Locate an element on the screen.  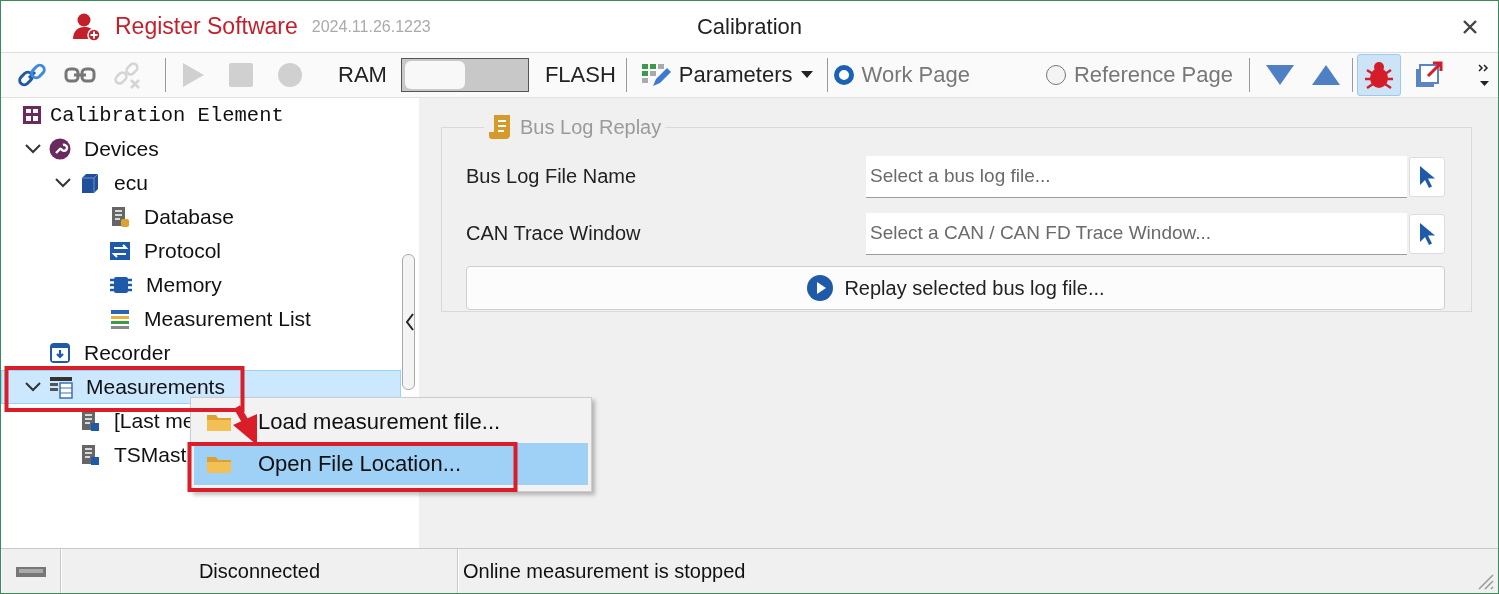
tree-label: Devices is located at coordinates (121, 149).